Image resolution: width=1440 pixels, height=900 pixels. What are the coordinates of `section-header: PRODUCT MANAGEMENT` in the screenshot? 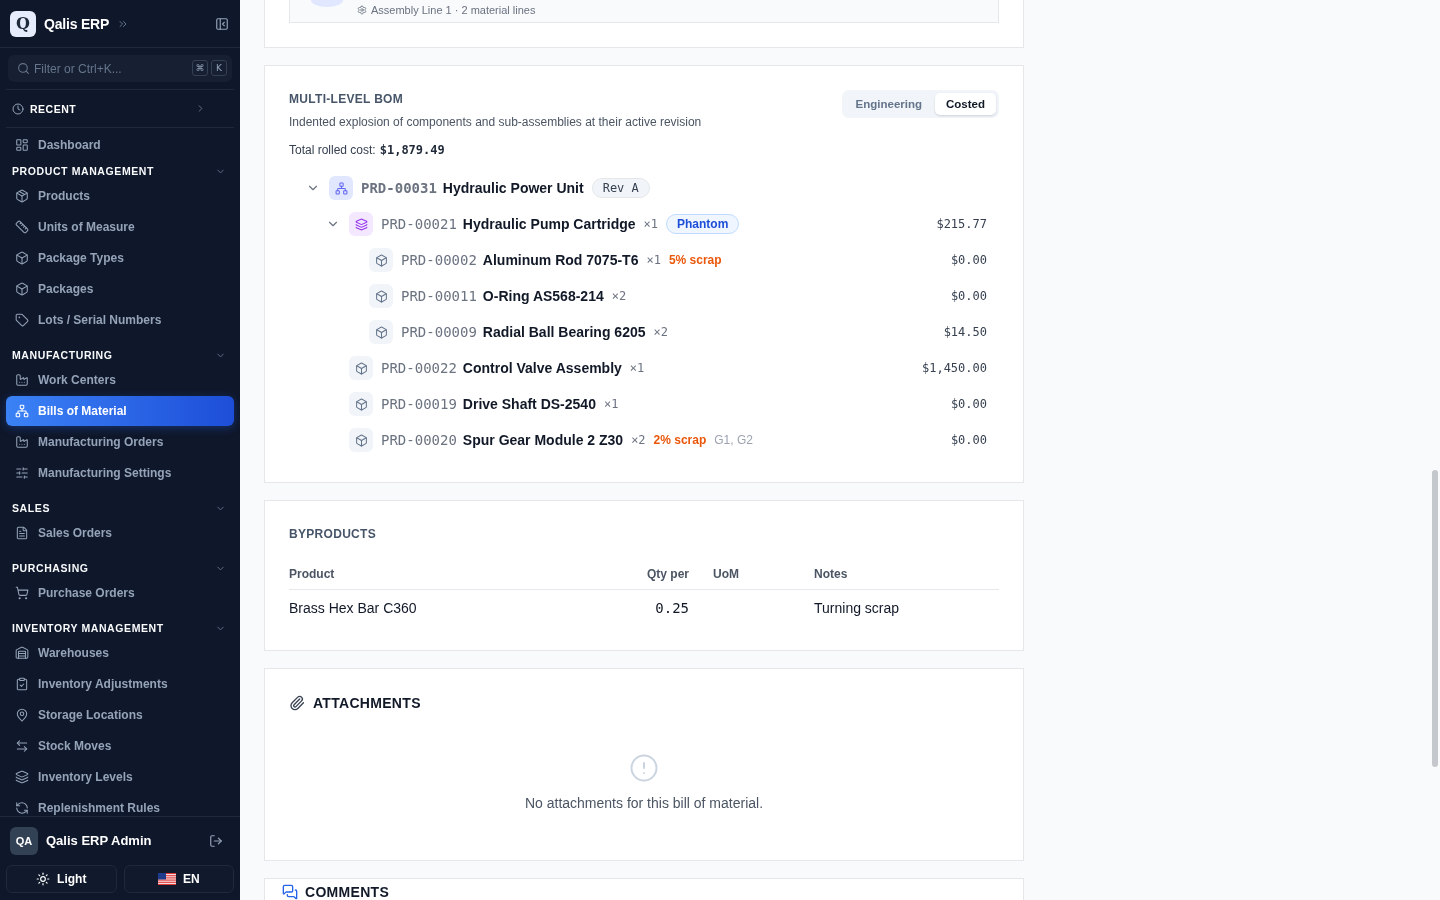 It's located at (120, 171).